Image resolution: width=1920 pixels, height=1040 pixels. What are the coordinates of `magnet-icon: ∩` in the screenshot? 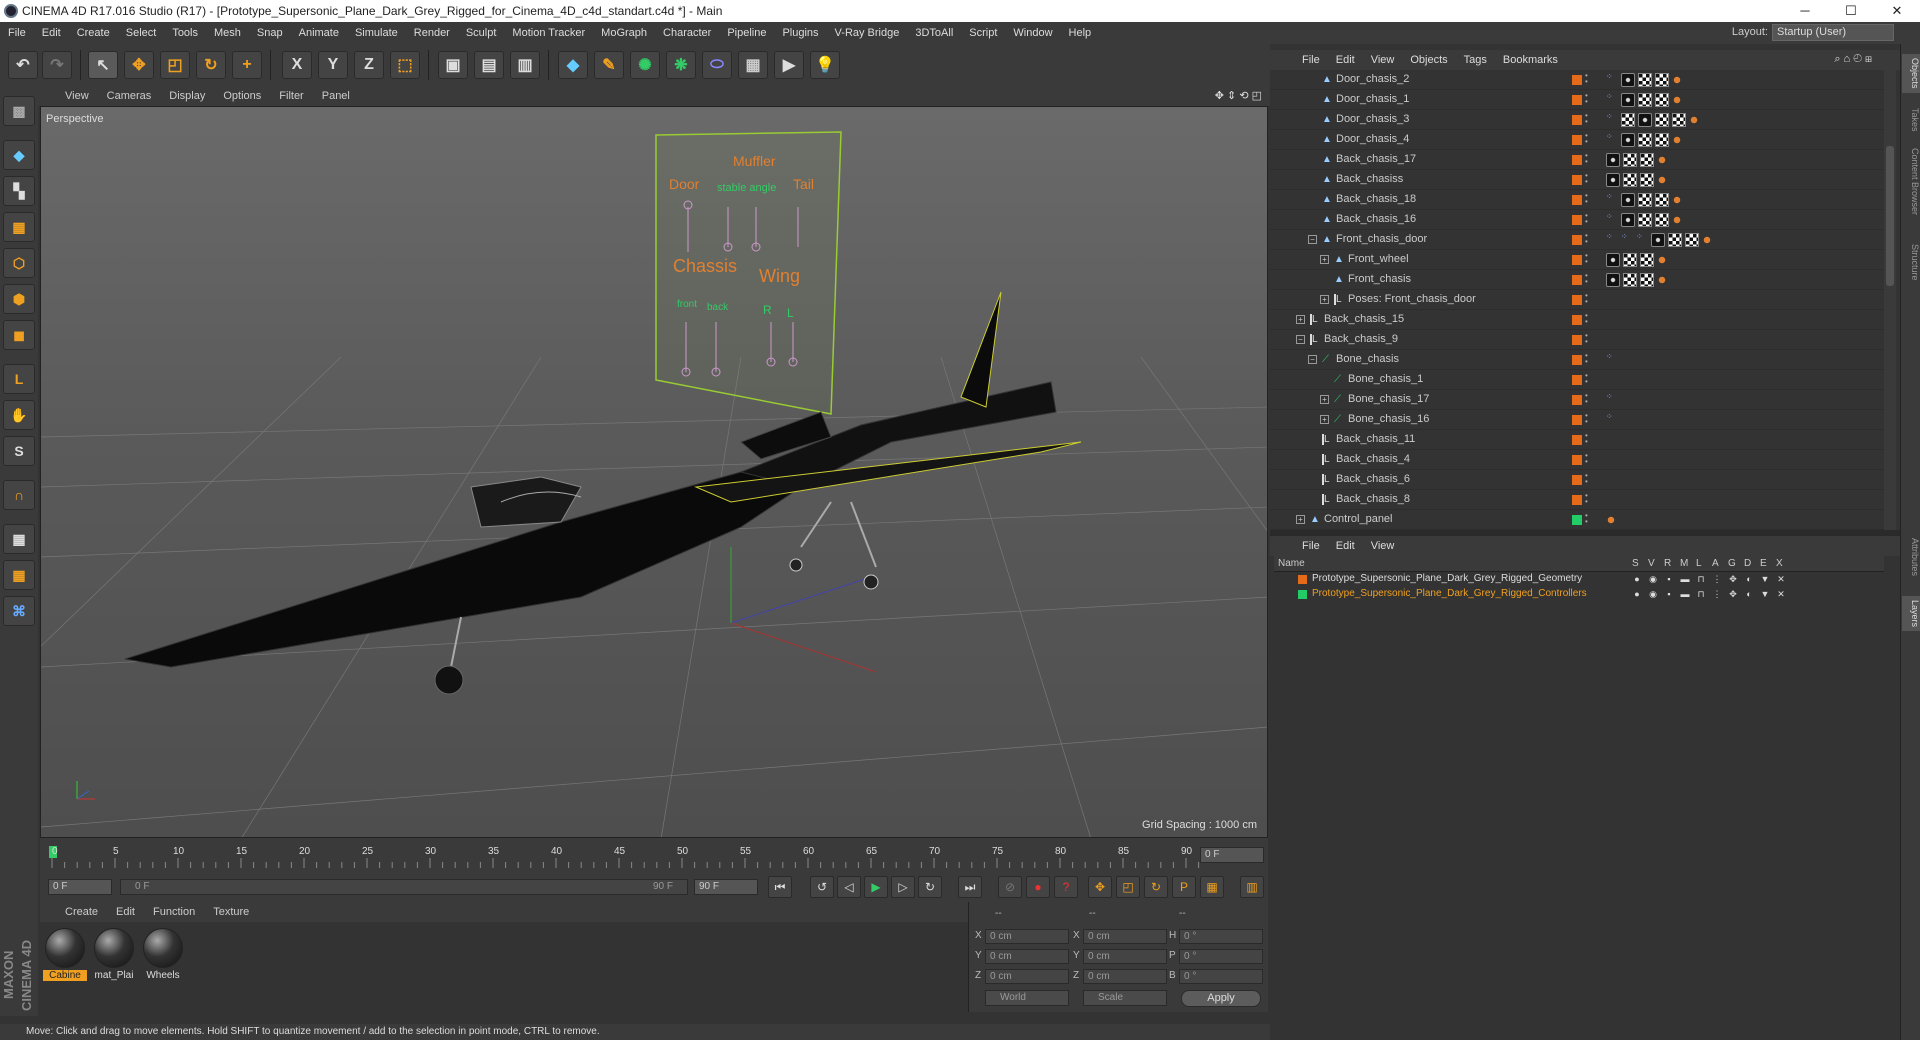 It's located at (19, 495).